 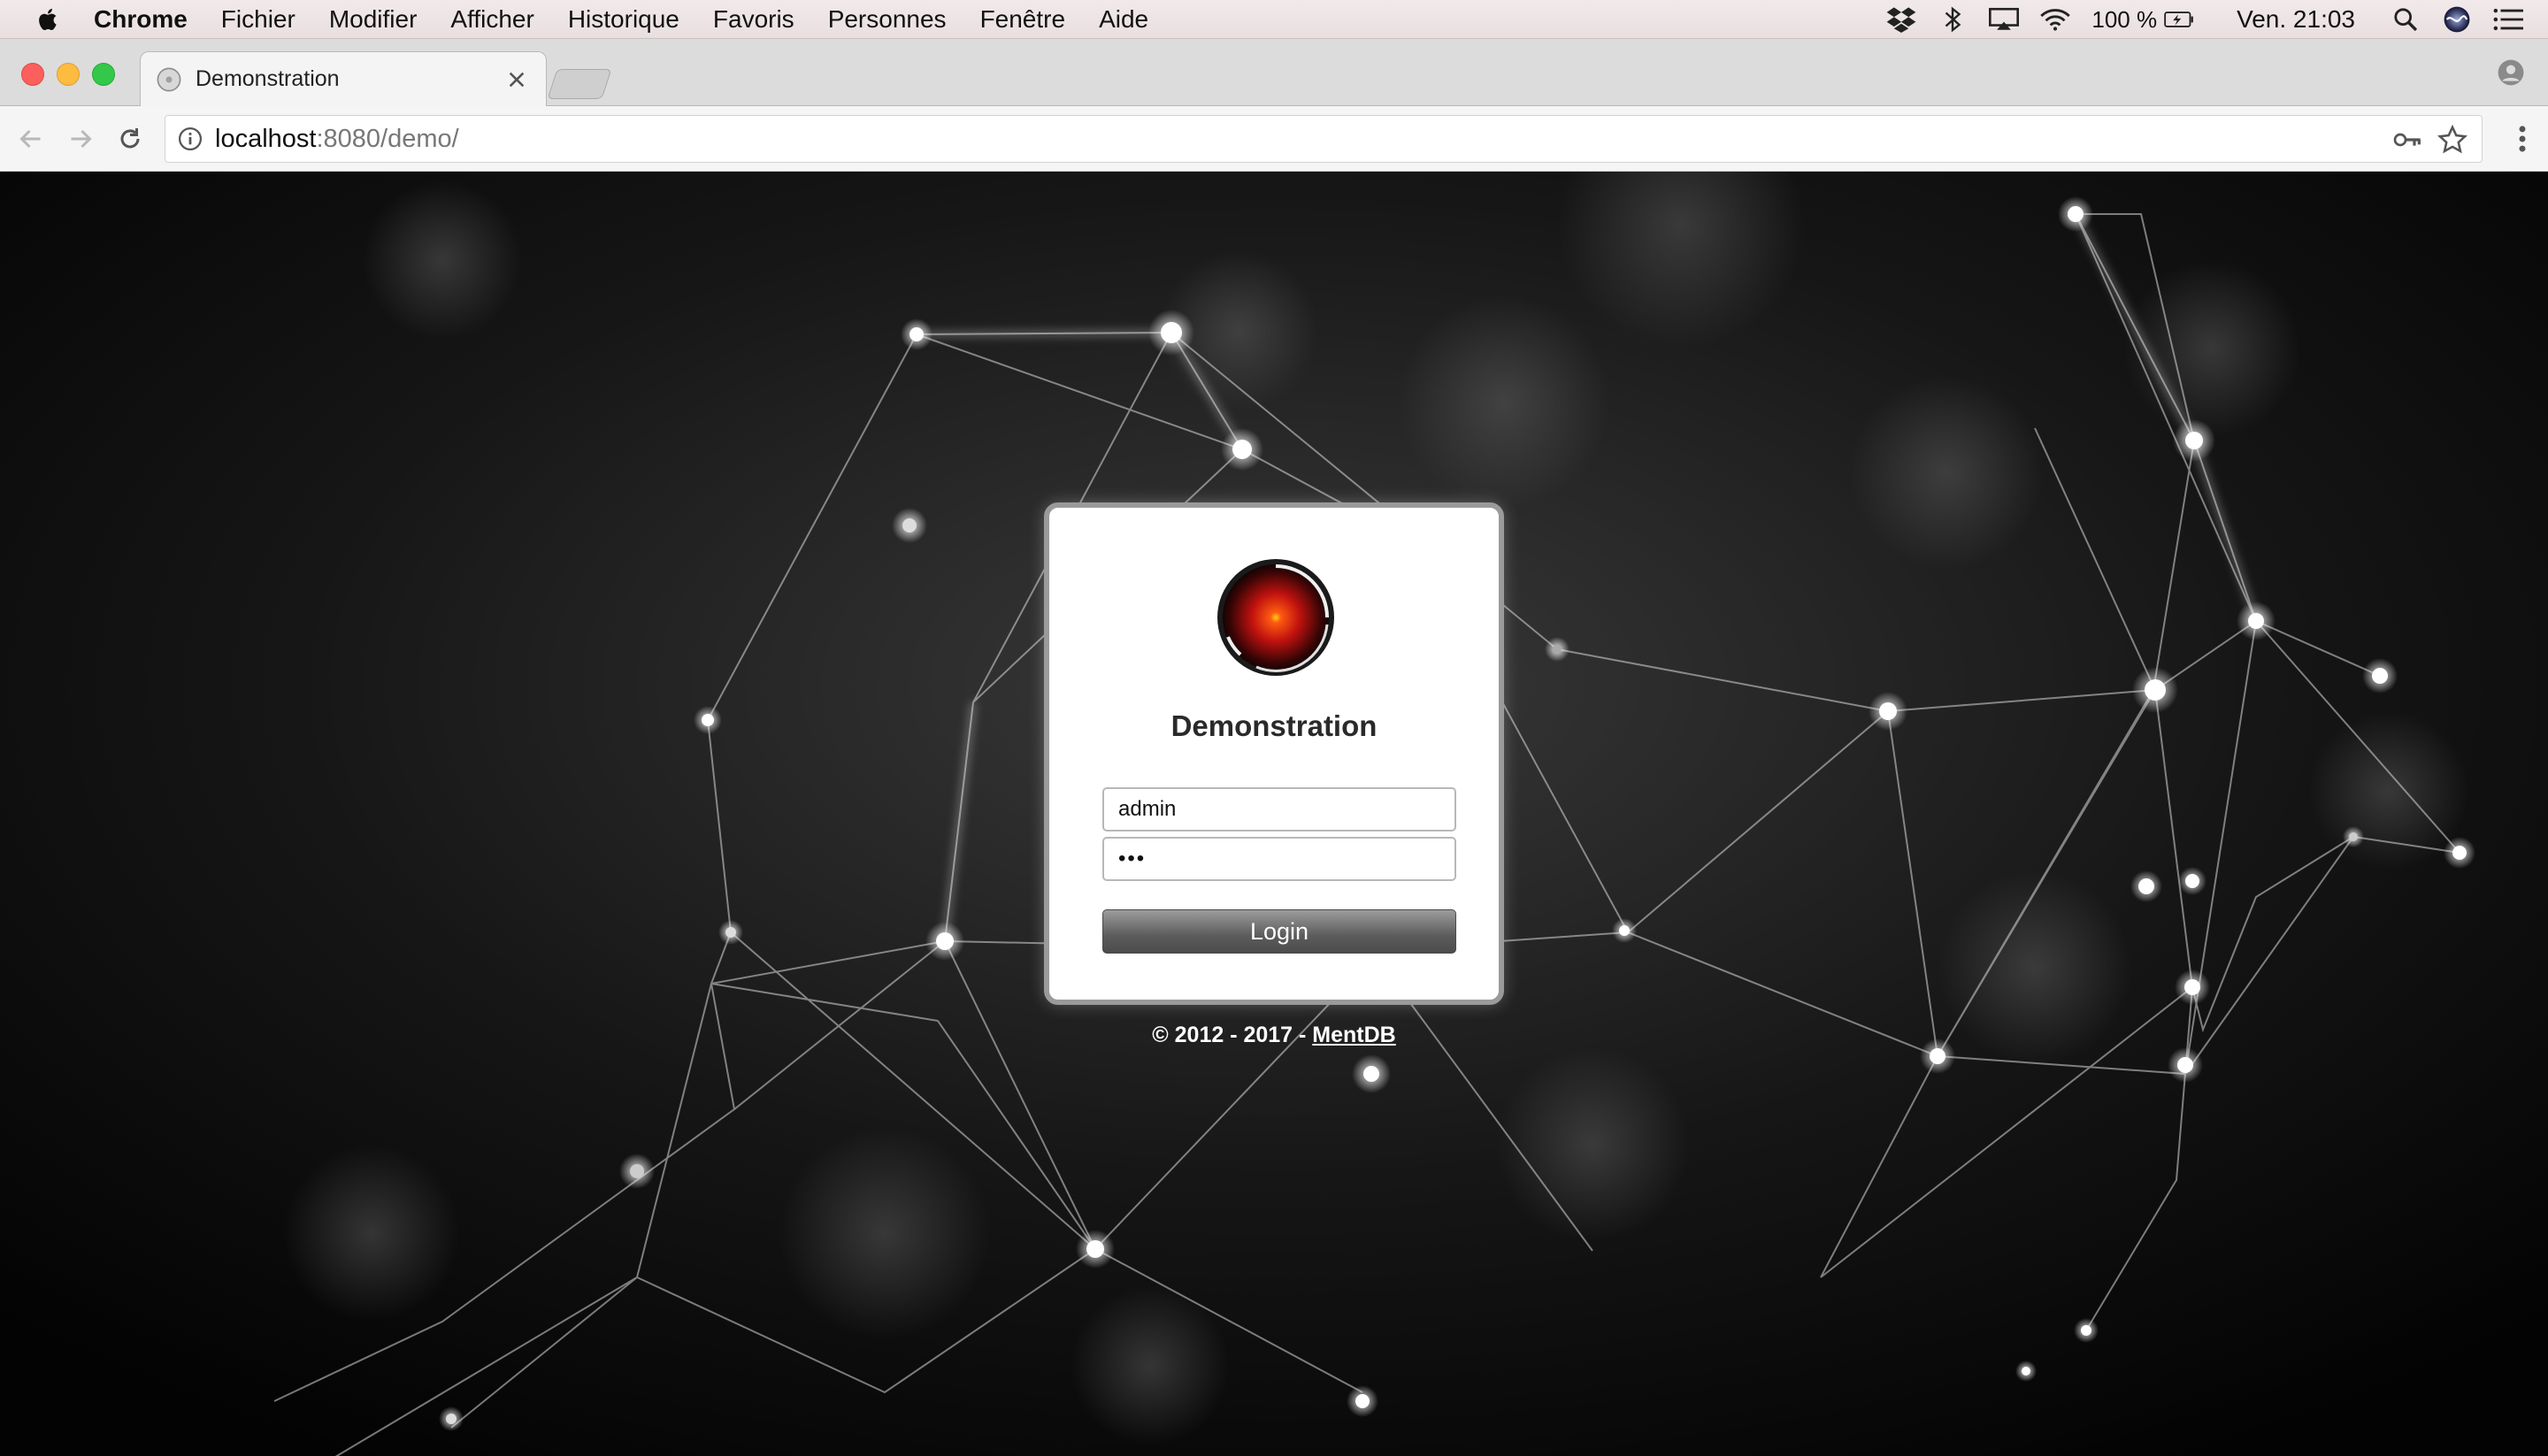 I want to click on back-button, so click(x=31, y=139).